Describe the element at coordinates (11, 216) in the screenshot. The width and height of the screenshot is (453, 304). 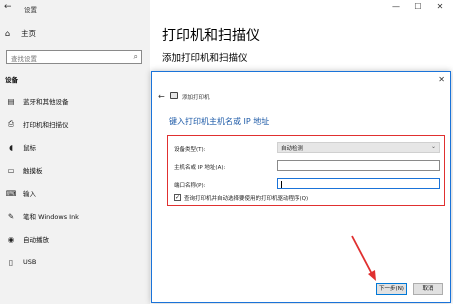
I see `pen-icon: ✎` at that location.